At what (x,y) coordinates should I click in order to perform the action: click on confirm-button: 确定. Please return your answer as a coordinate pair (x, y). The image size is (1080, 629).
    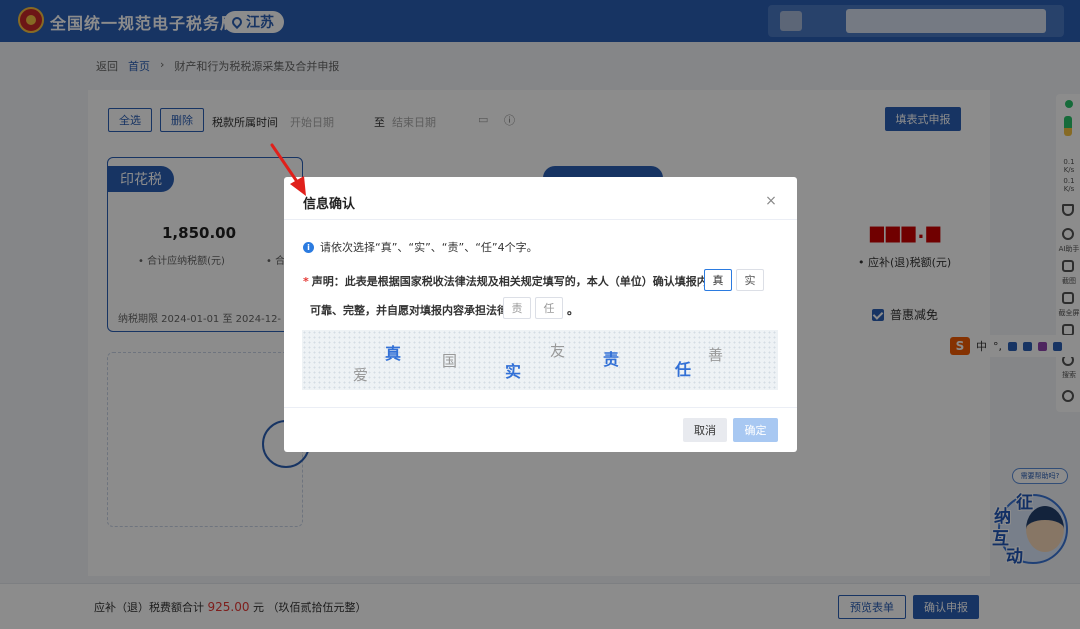
    Looking at the image, I should click on (755, 430).